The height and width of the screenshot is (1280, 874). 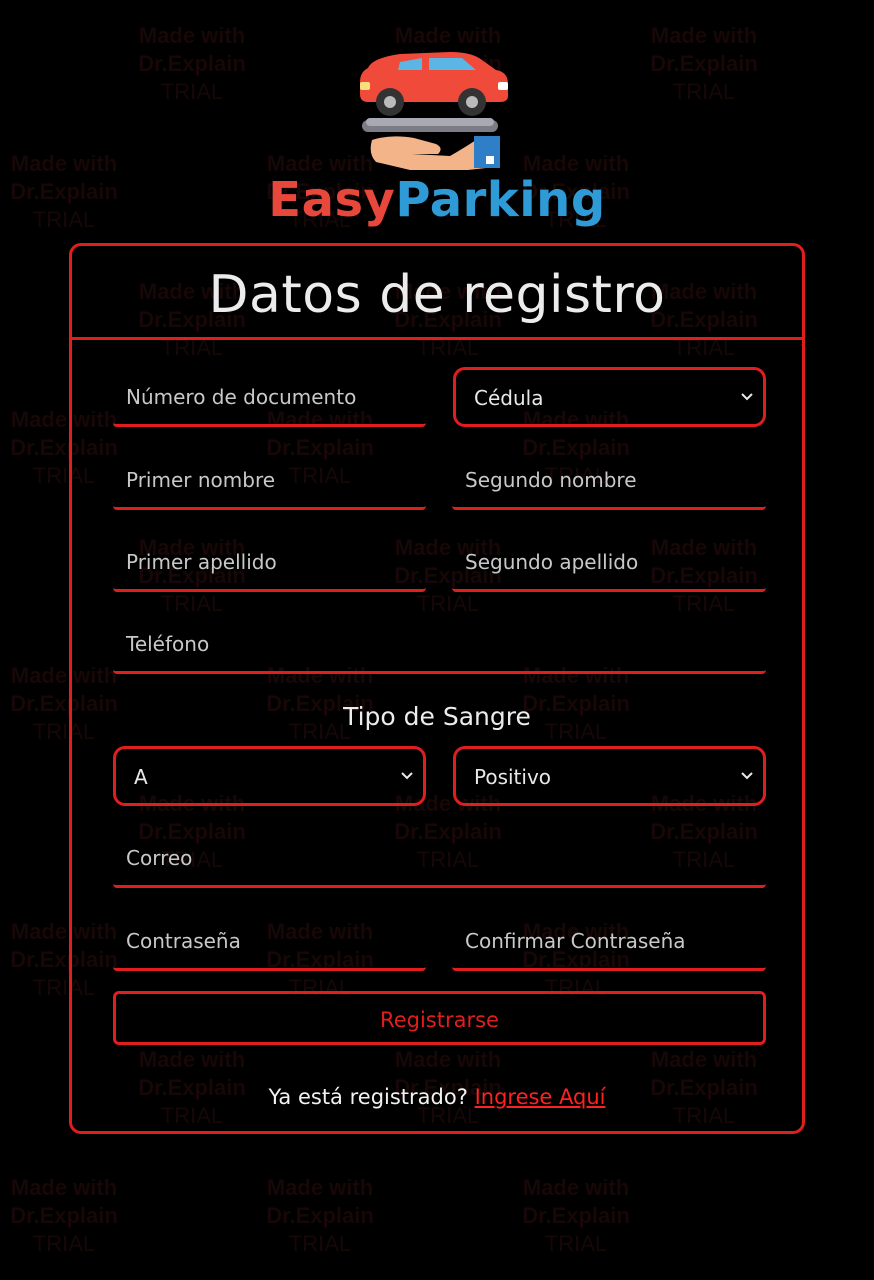 What do you see at coordinates (269, 941) in the screenshot?
I see `password-field: Contraseña` at bounding box center [269, 941].